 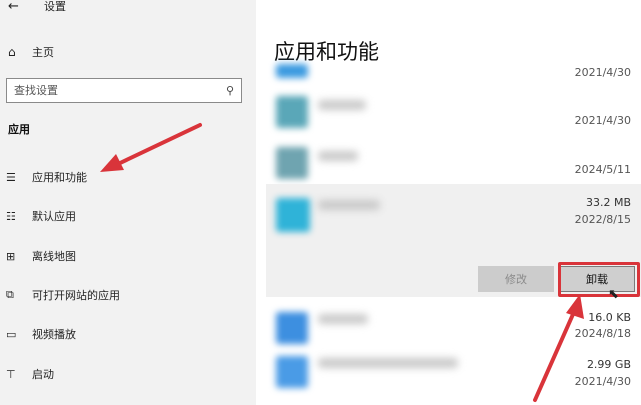 I want to click on sidebar-item-label: 应用和功能, so click(x=59, y=177).